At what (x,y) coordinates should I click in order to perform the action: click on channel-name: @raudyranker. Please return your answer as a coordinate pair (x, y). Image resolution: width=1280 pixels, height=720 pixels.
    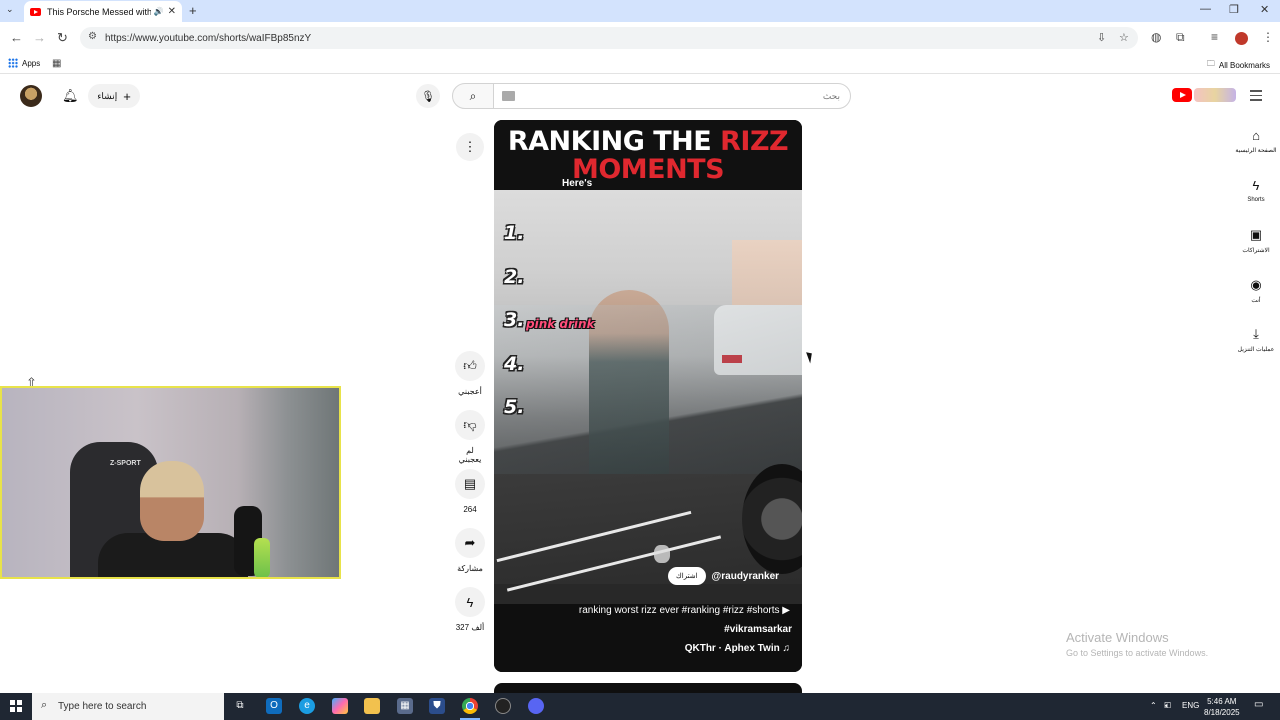
    Looking at the image, I should click on (746, 576).